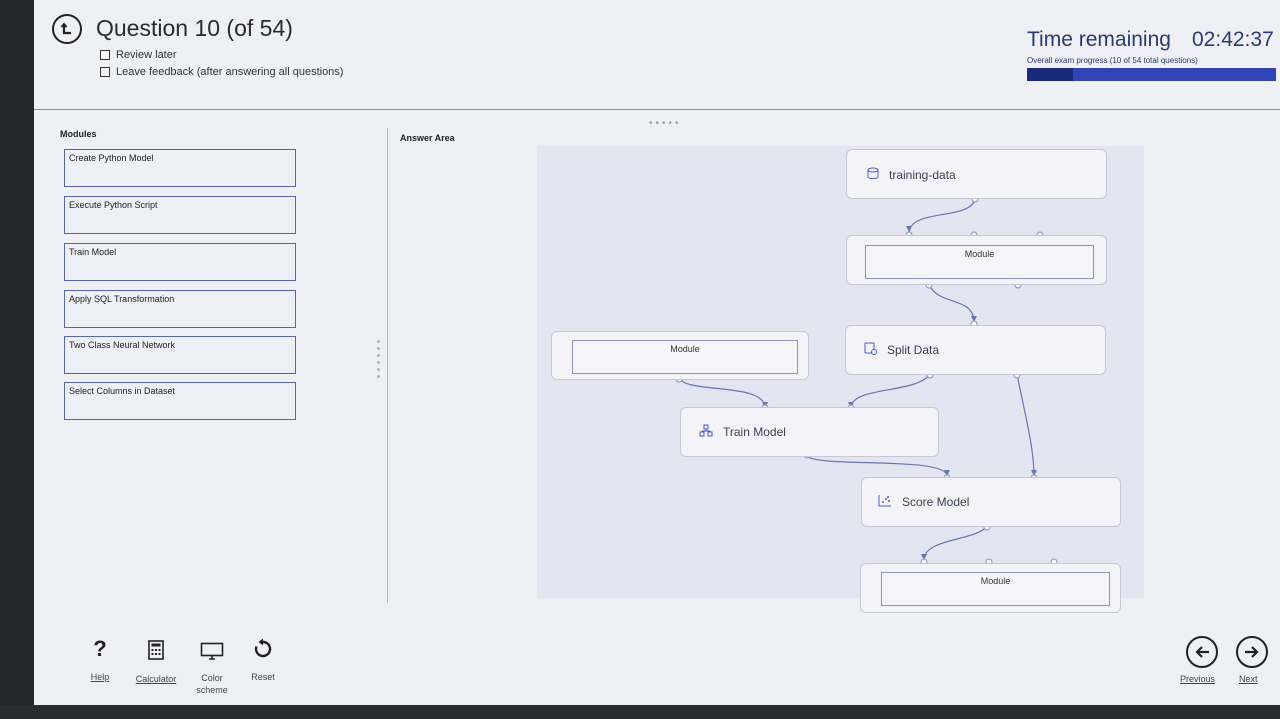 Image resolution: width=1280 pixels, height=719 pixels. I want to click on reset-icon, so click(263, 648).